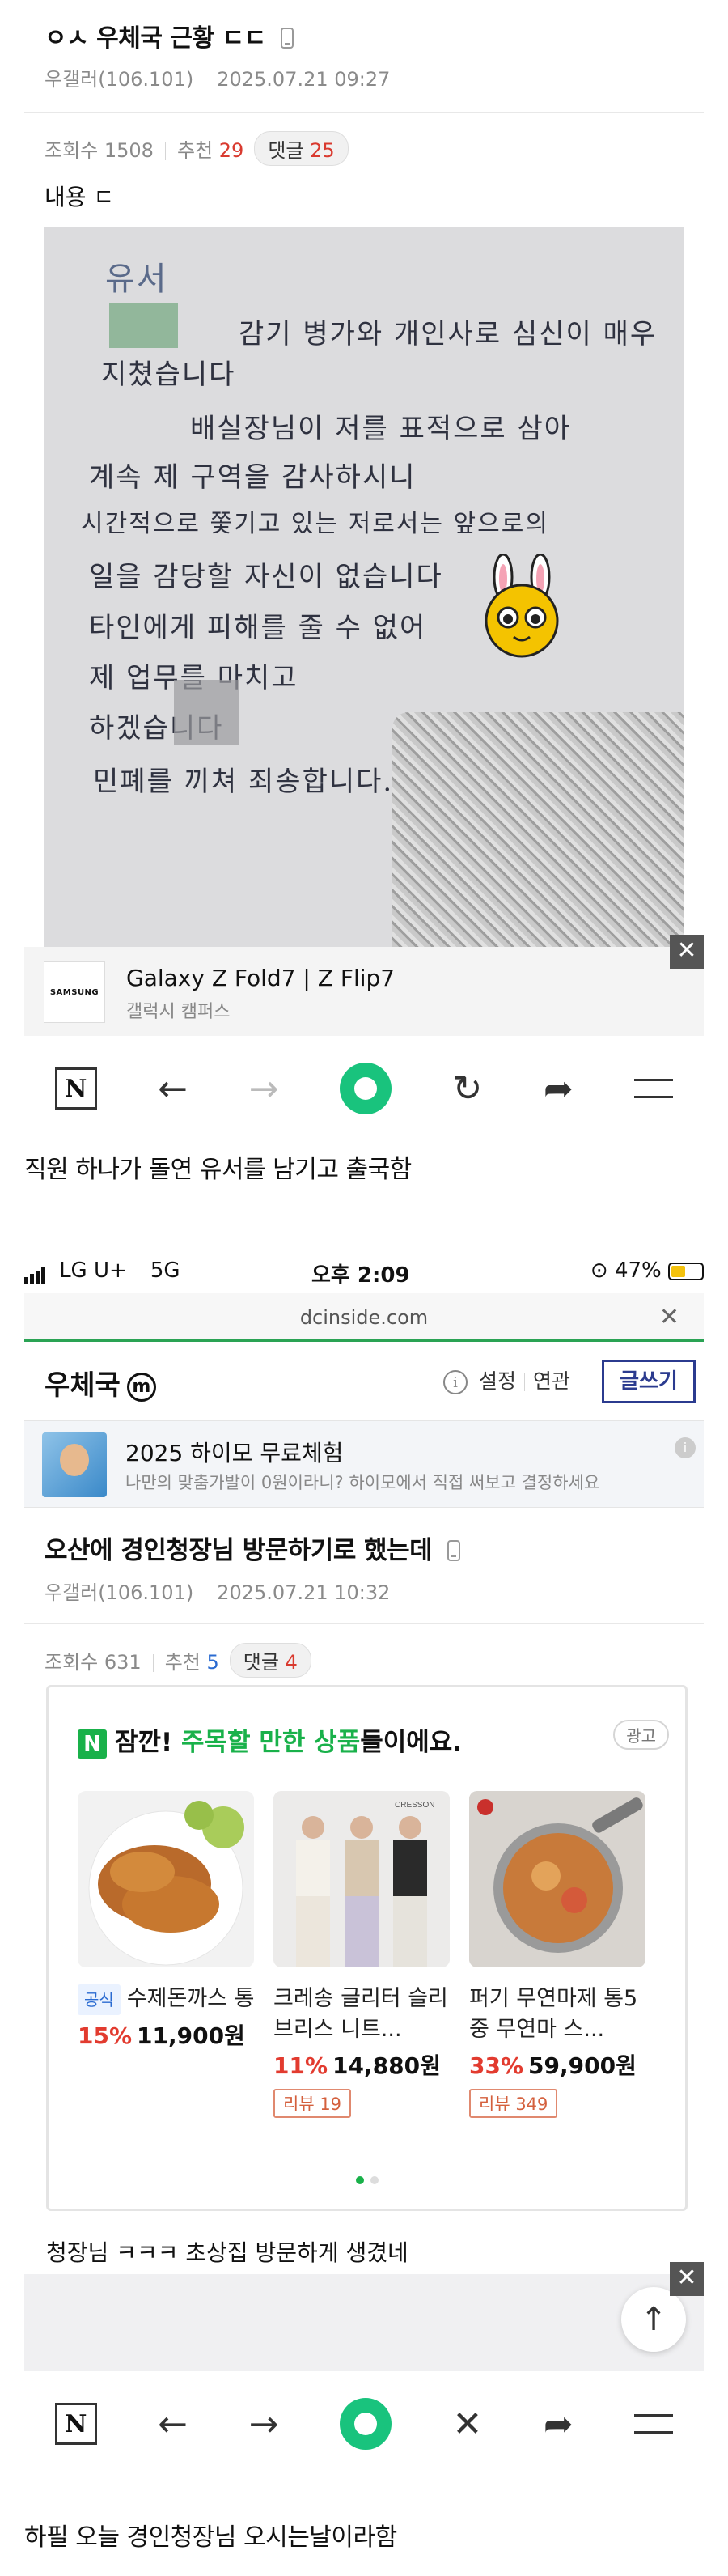 Image resolution: width=728 pixels, height=2576 pixels. Describe the element at coordinates (270, 1660) in the screenshot. I see `comment-button: 댓글 4` at that location.